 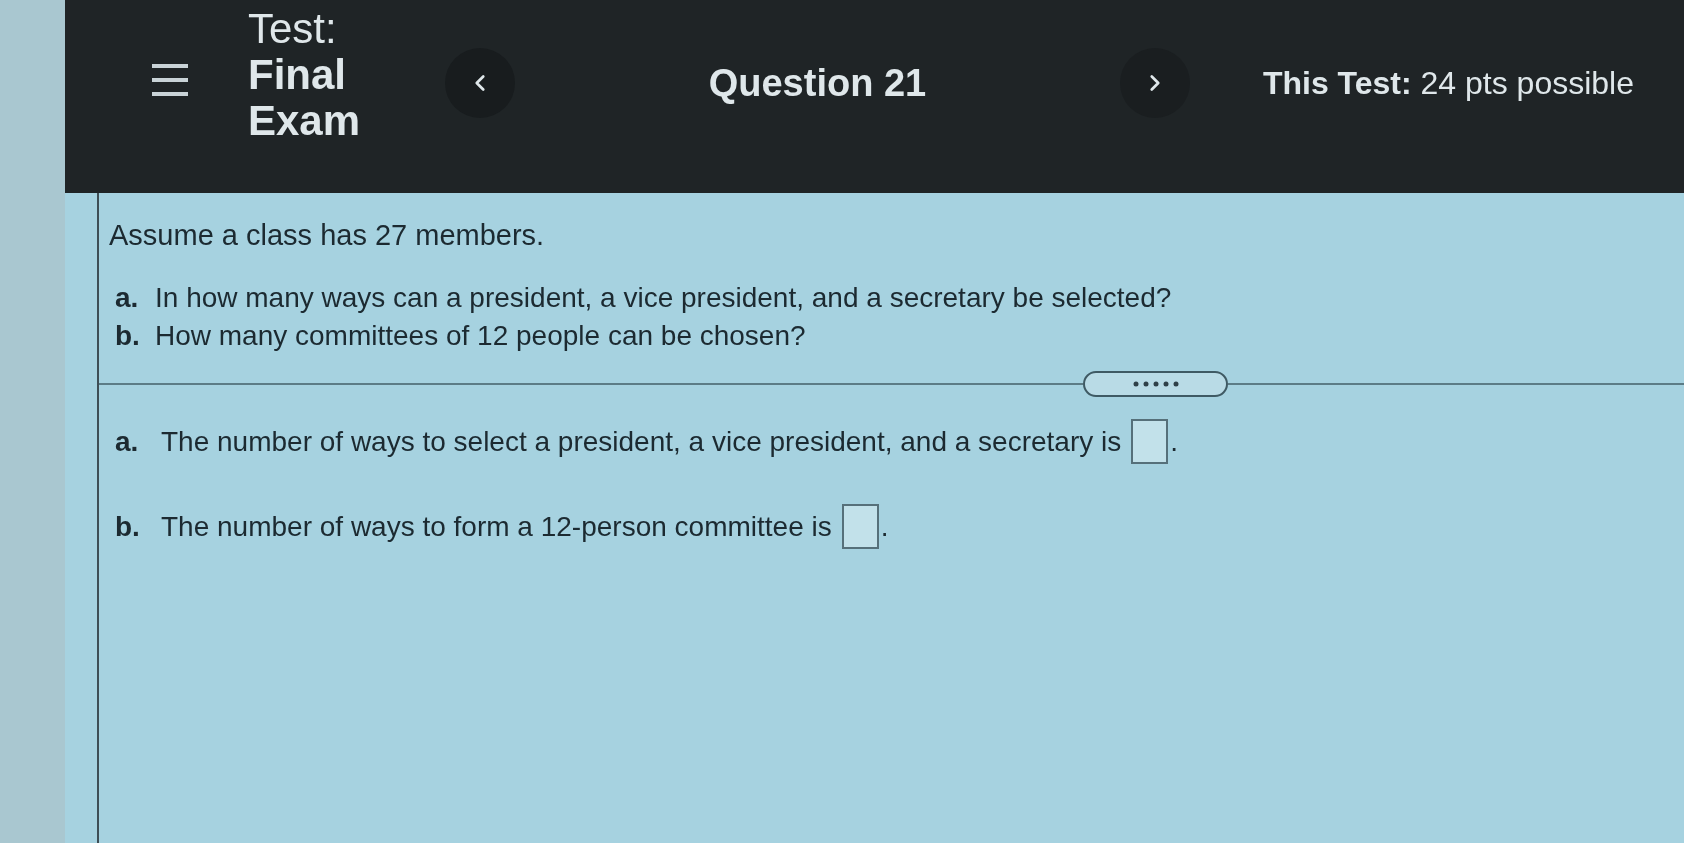 What do you see at coordinates (1448, 83) in the screenshot?
I see `points-text: This Test: 24 pts possible` at bounding box center [1448, 83].